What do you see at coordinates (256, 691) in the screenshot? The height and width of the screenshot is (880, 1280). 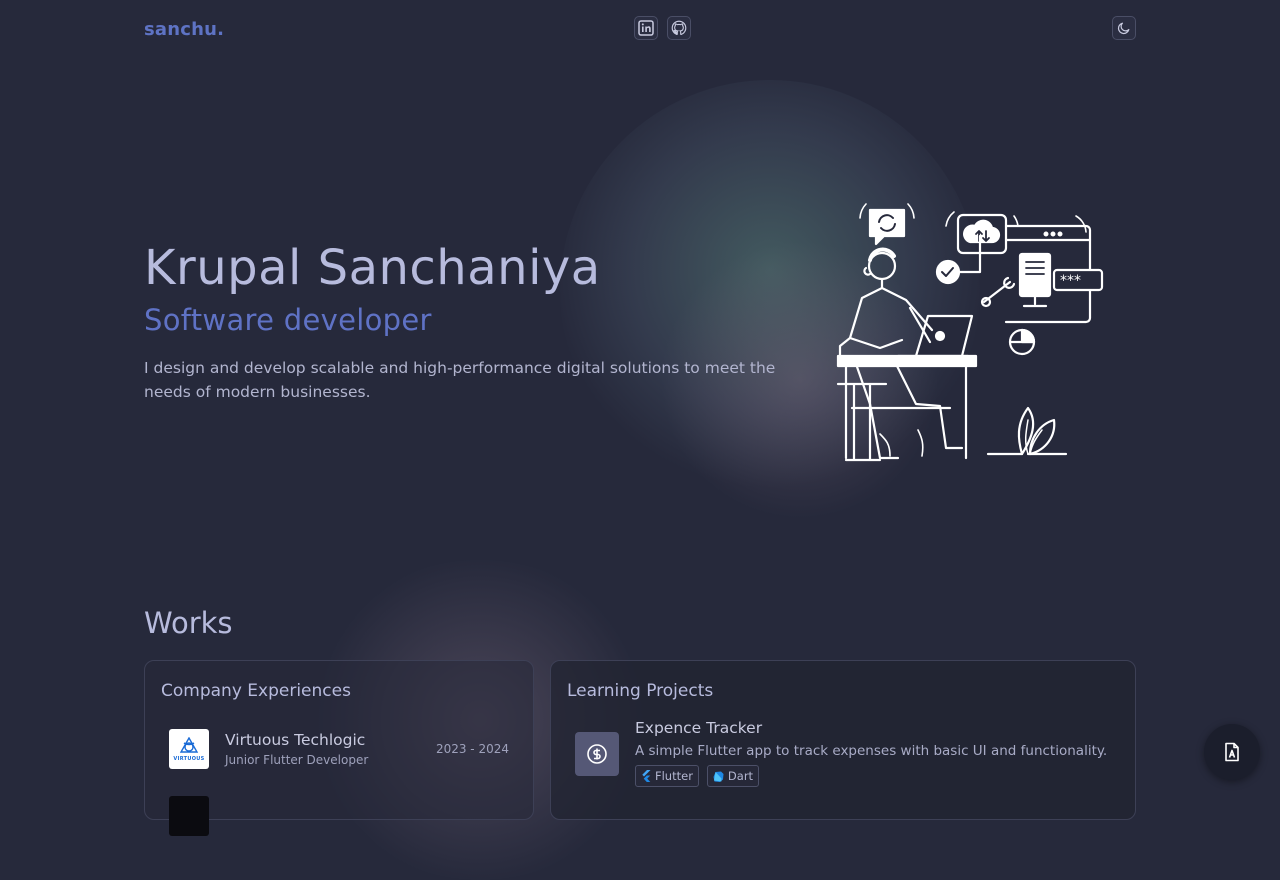 I see `card-title: Company Experiences` at bounding box center [256, 691].